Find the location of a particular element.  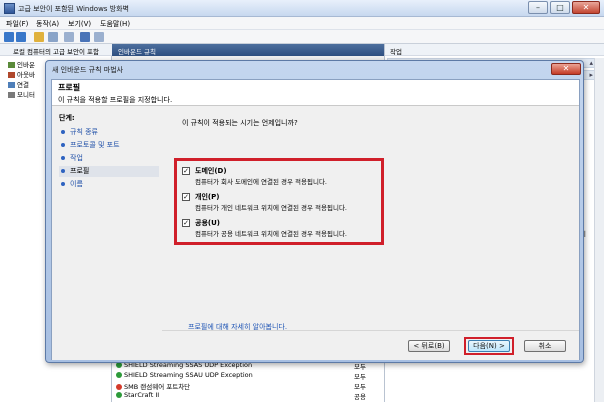

tree-root: 로컬 컴퓨터의 고급 보안이 포함 is located at coordinates (56, 50).